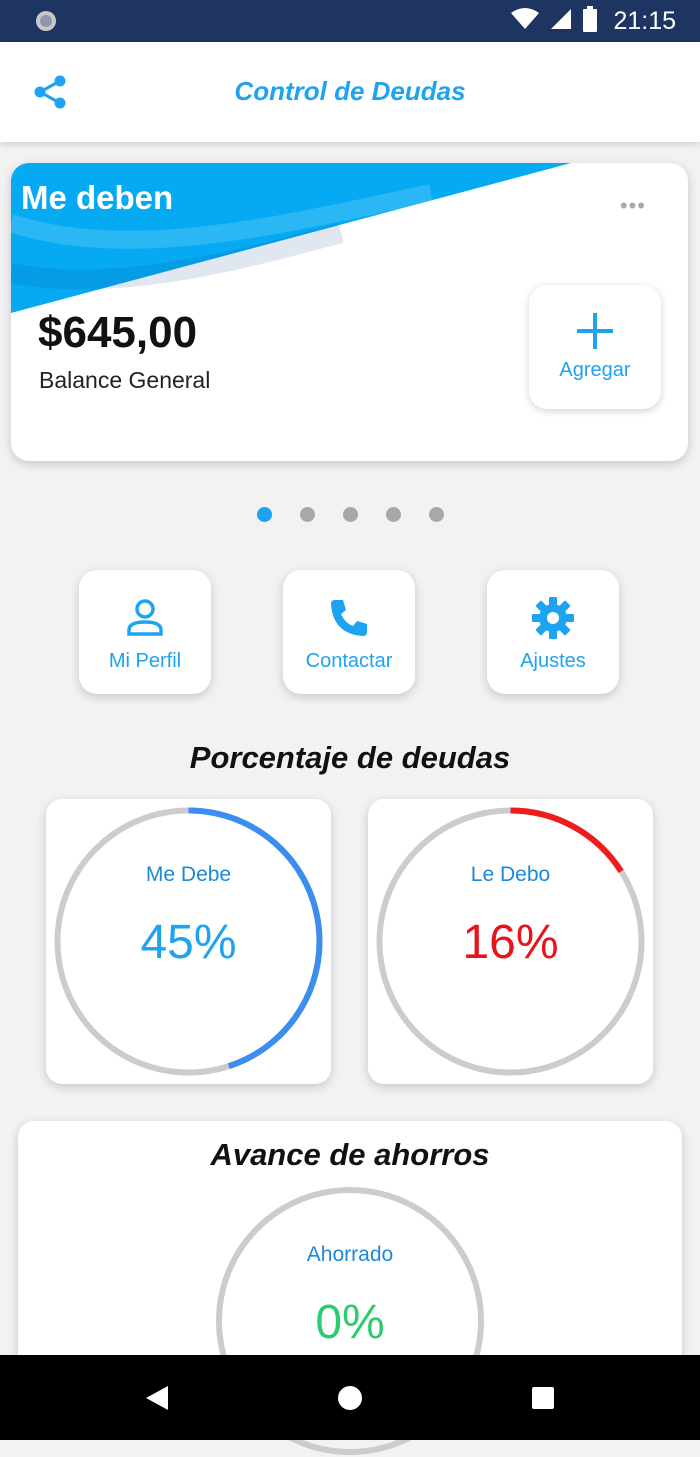 This screenshot has width=700, height=1457. I want to click on gauge-label: Me Debe, so click(188, 874).